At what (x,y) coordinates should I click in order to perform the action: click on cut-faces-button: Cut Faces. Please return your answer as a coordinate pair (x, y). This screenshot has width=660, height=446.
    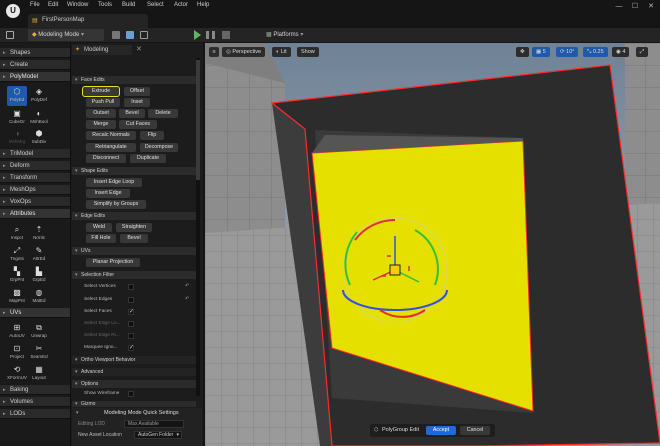
    Looking at the image, I should click on (138, 124).